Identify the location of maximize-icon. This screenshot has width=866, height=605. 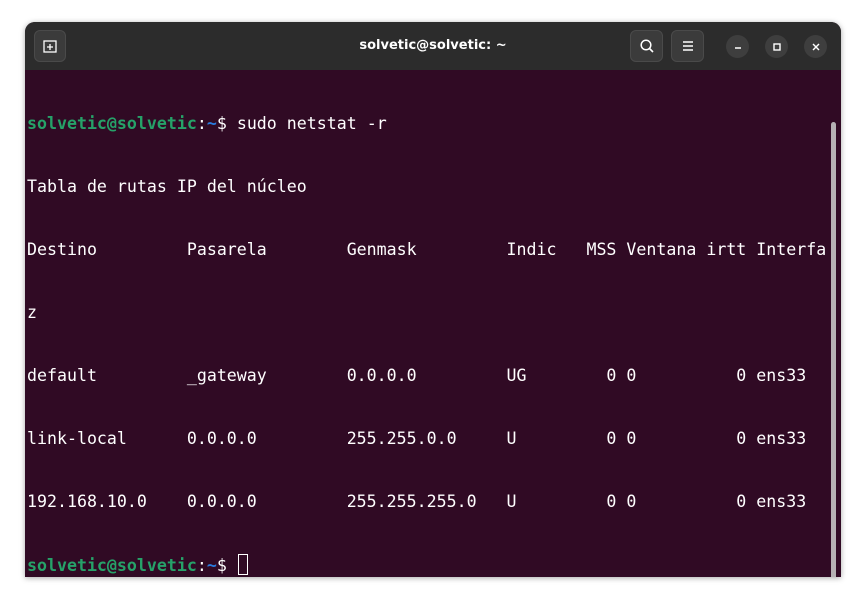
(776, 46).